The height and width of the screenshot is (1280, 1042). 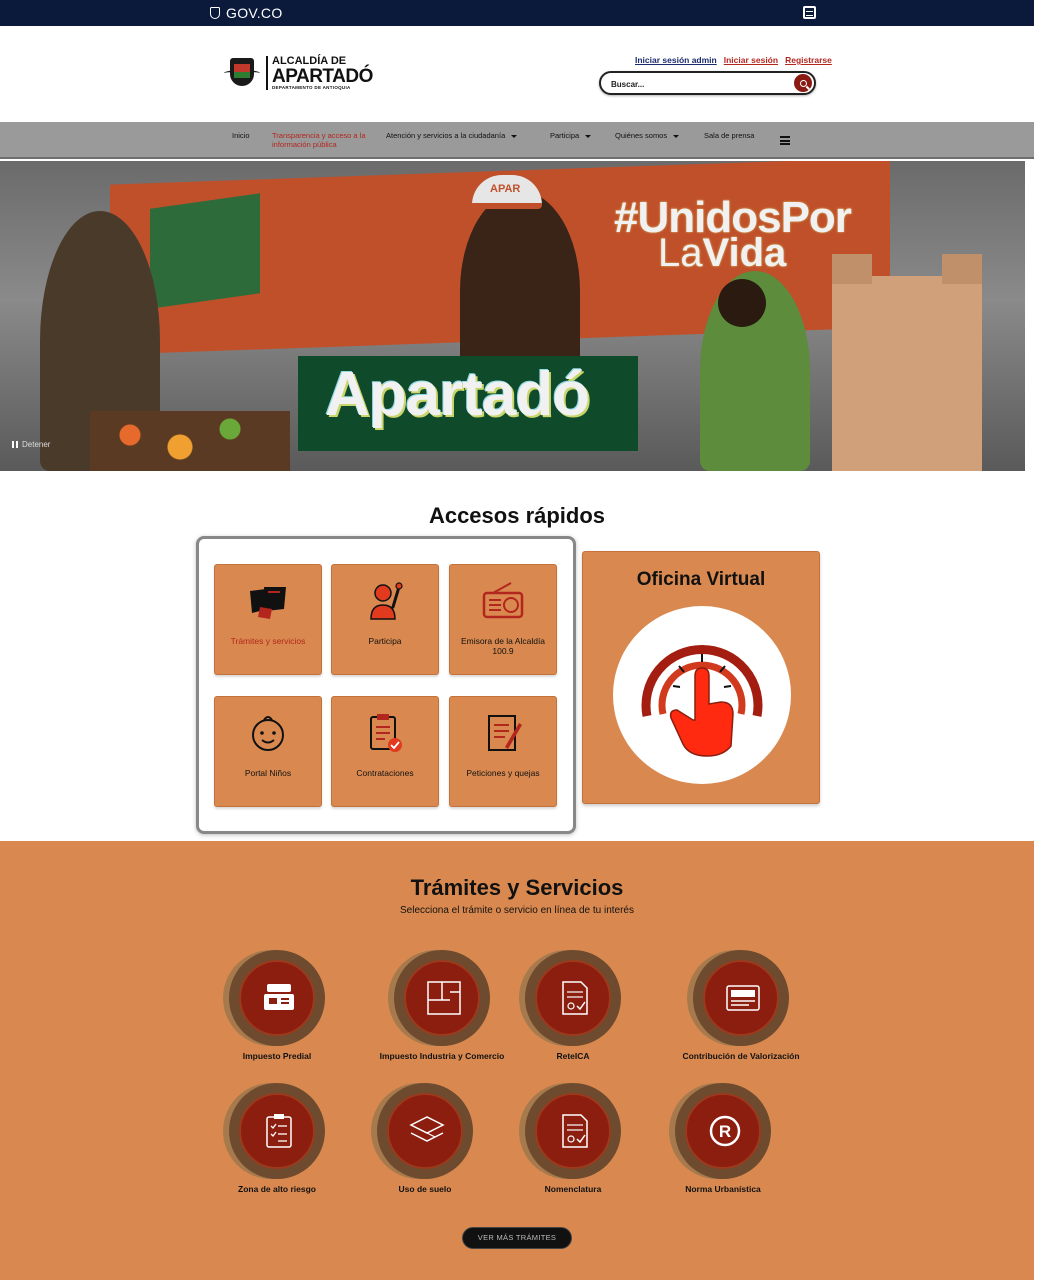 What do you see at coordinates (15, 444) in the screenshot?
I see `pause-icon` at bounding box center [15, 444].